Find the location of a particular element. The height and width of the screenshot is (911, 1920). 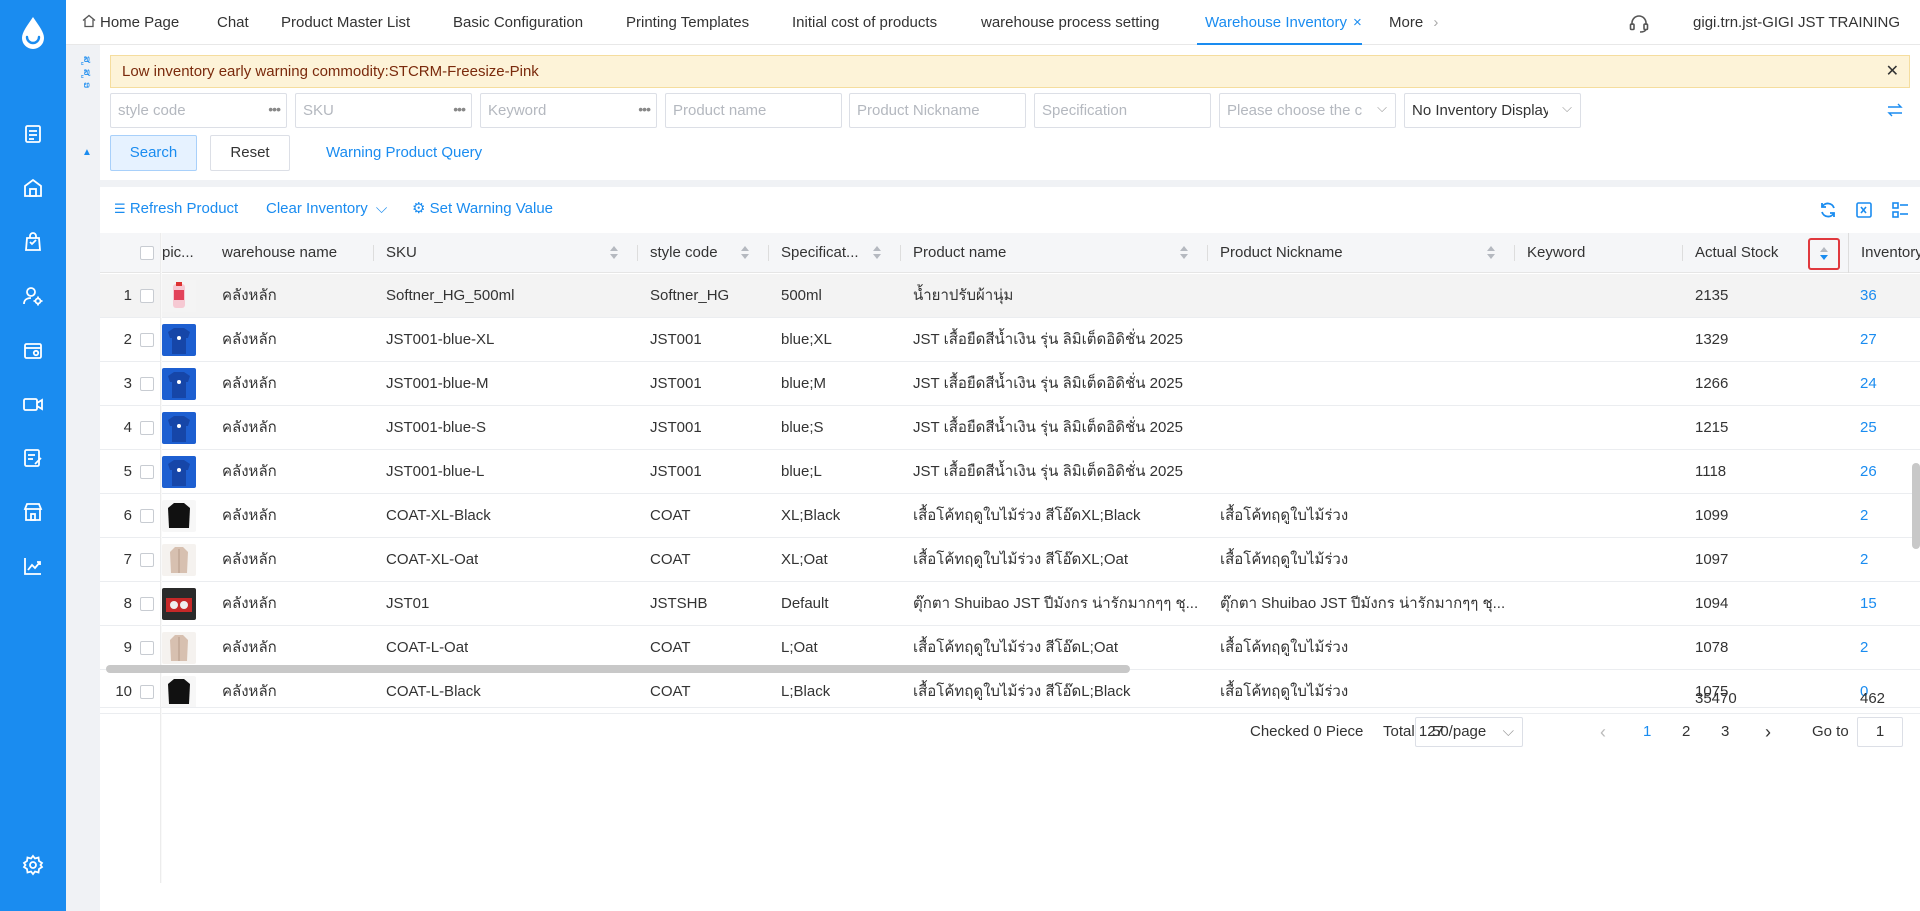

tab-initial-cost: Initial cost of products is located at coordinates (864, 22).